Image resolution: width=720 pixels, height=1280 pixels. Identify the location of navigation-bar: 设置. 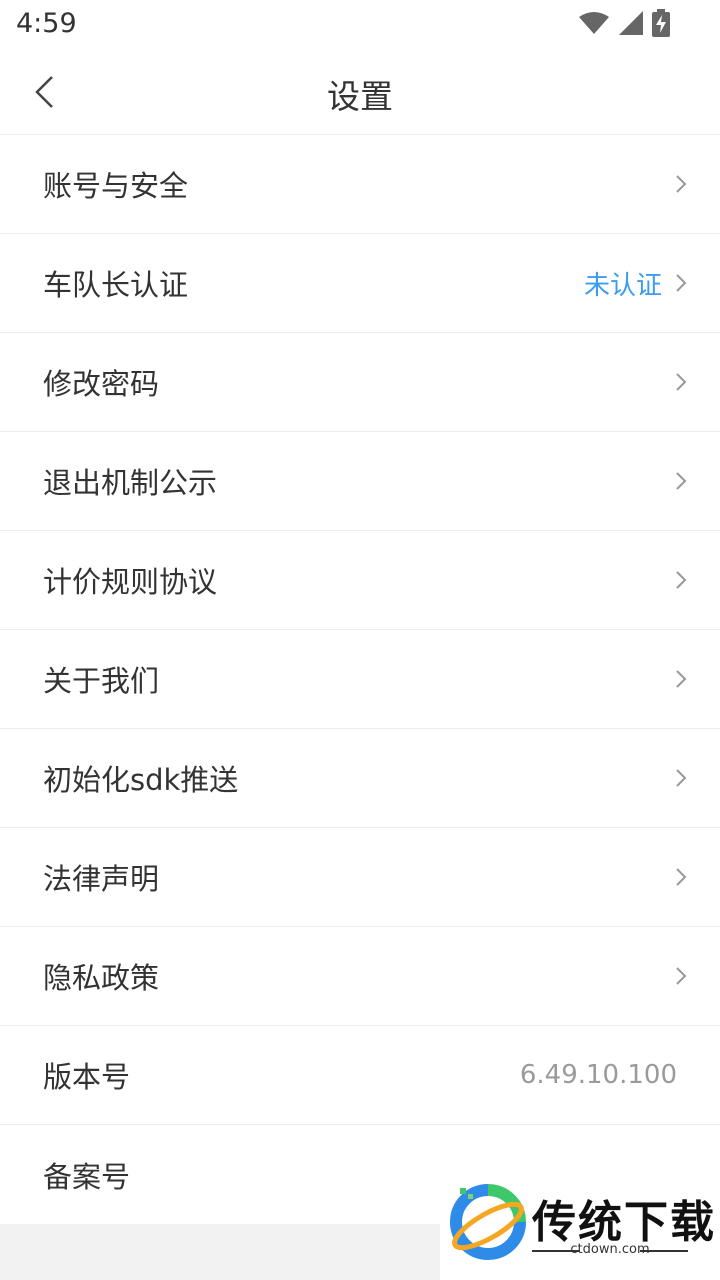
(360, 92).